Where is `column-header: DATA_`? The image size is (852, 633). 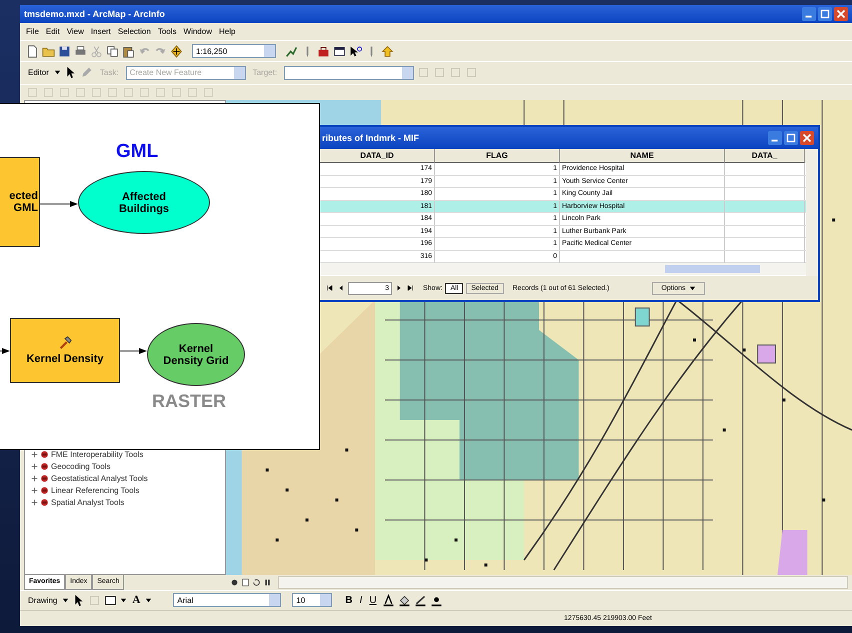
column-header: DATA_ is located at coordinates (765, 156).